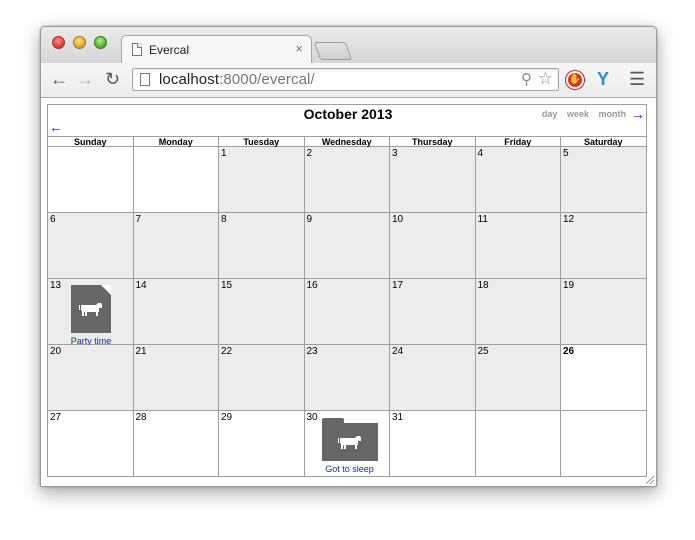 This screenshot has width=695, height=540. What do you see at coordinates (262, 312) in the screenshot?
I see `day-cell: 15` at bounding box center [262, 312].